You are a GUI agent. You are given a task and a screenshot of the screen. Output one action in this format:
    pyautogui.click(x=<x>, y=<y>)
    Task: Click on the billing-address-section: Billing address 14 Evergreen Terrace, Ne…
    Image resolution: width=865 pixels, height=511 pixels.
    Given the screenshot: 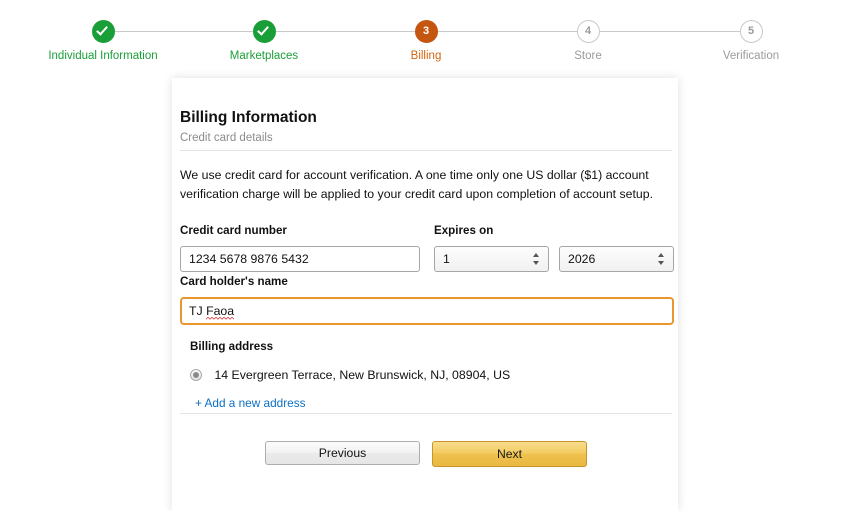 What is the action you would take?
    pyautogui.click(x=425, y=376)
    